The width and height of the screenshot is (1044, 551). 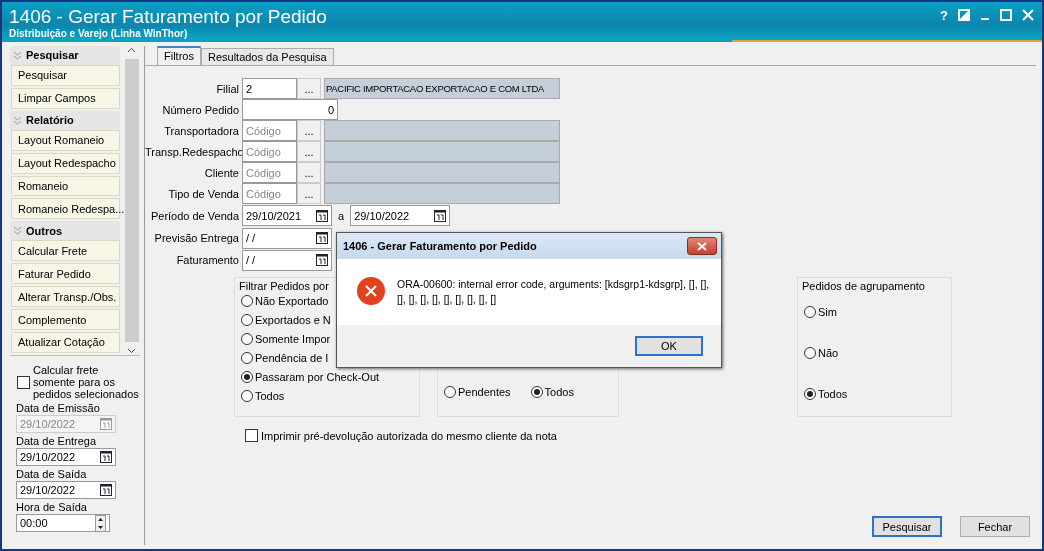 What do you see at coordinates (863, 286) in the screenshot?
I see `group-title: Pedidos de agrupamento` at bounding box center [863, 286].